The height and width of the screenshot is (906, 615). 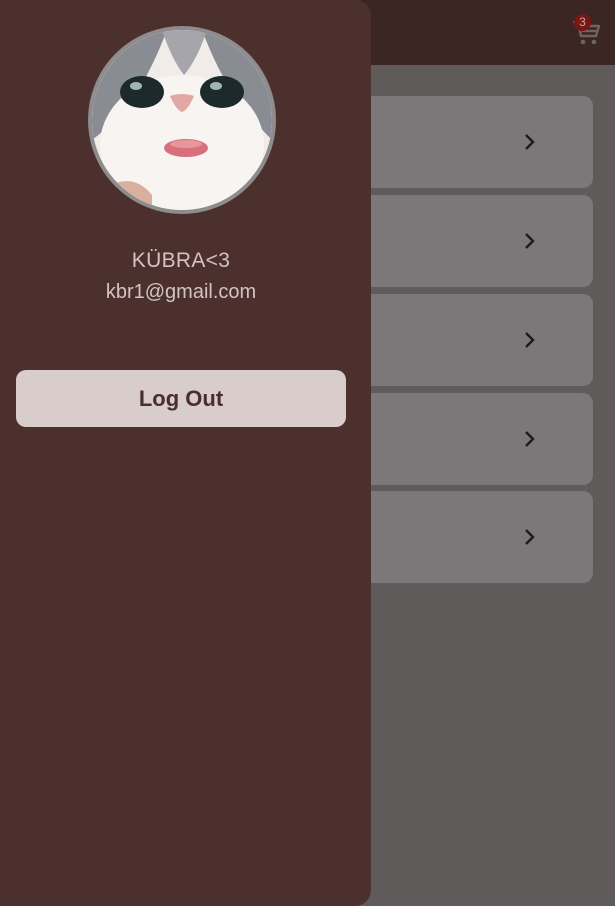 I want to click on avatar, so click(x=182, y=120).